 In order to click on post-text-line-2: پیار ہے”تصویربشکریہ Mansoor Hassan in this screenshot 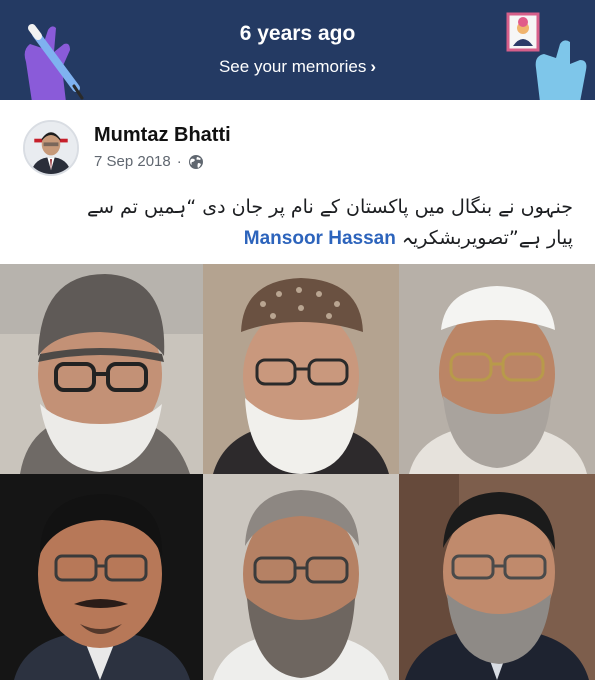, I will do `click(297, 238)`.